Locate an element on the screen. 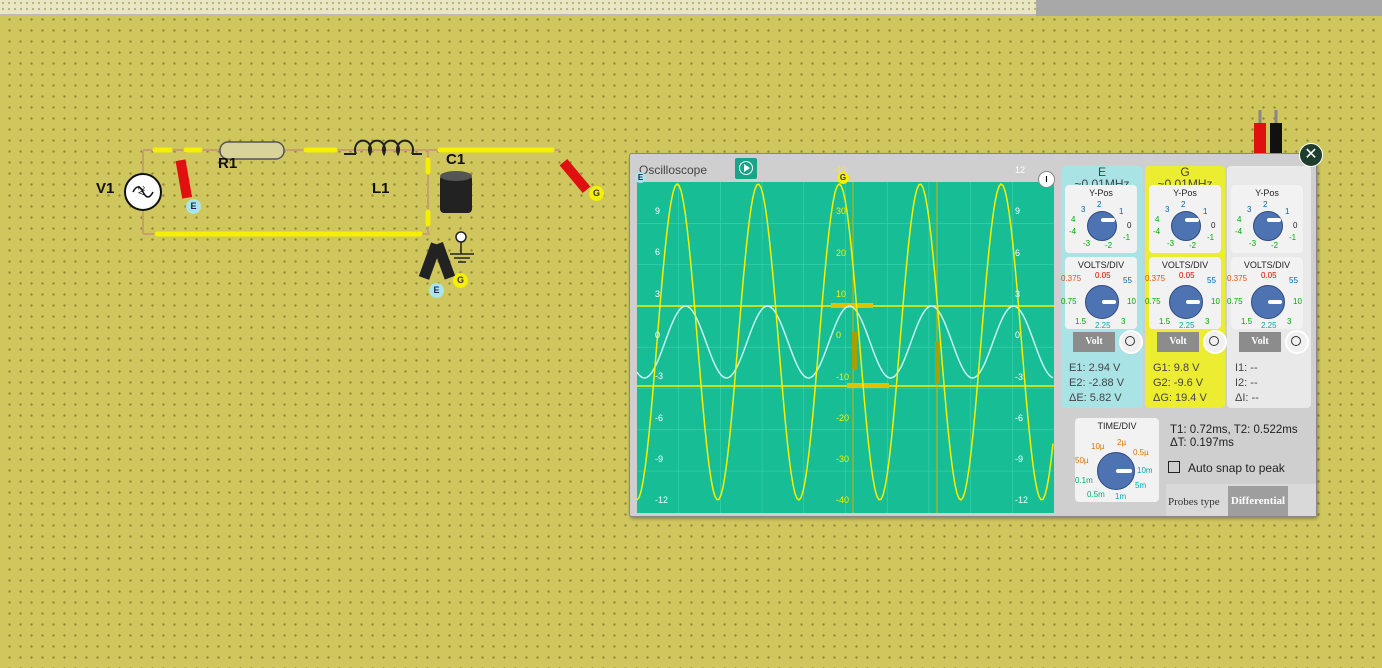  time-tick: 10µ is located at coordinates (1098, 446).